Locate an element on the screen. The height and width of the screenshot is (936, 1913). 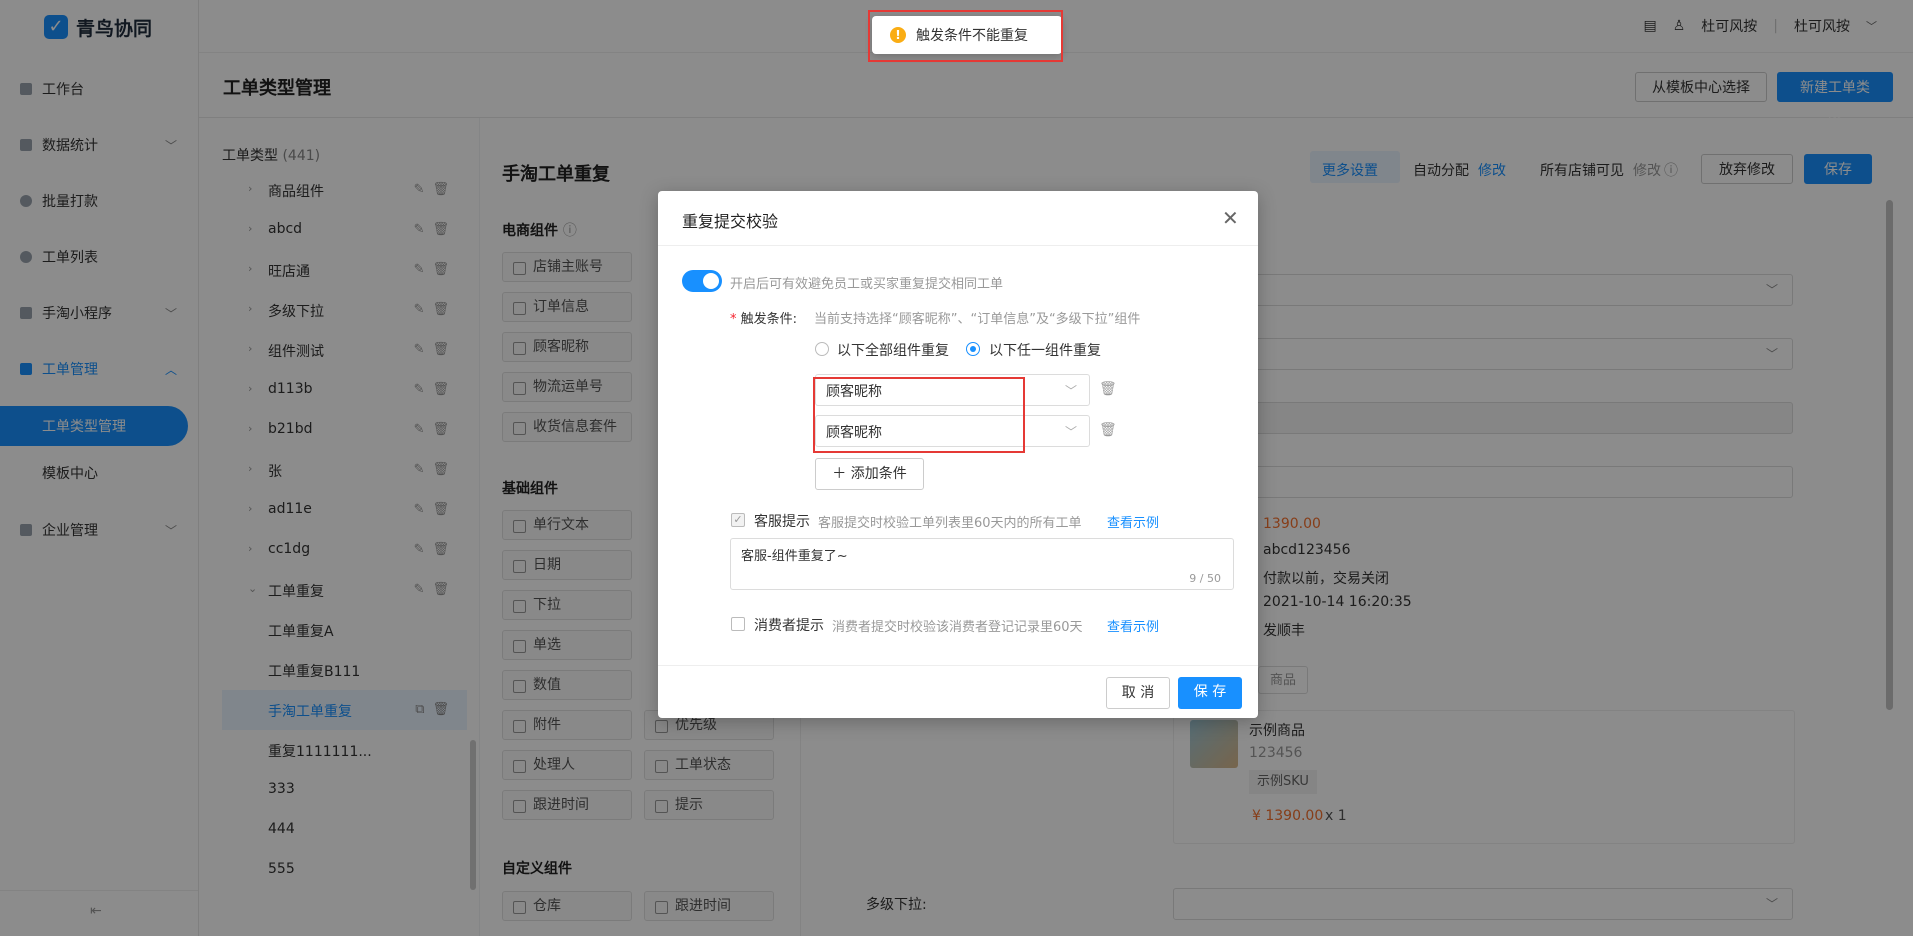
trigger-label-text: 触发条件: is located at coordinates (769, 319).